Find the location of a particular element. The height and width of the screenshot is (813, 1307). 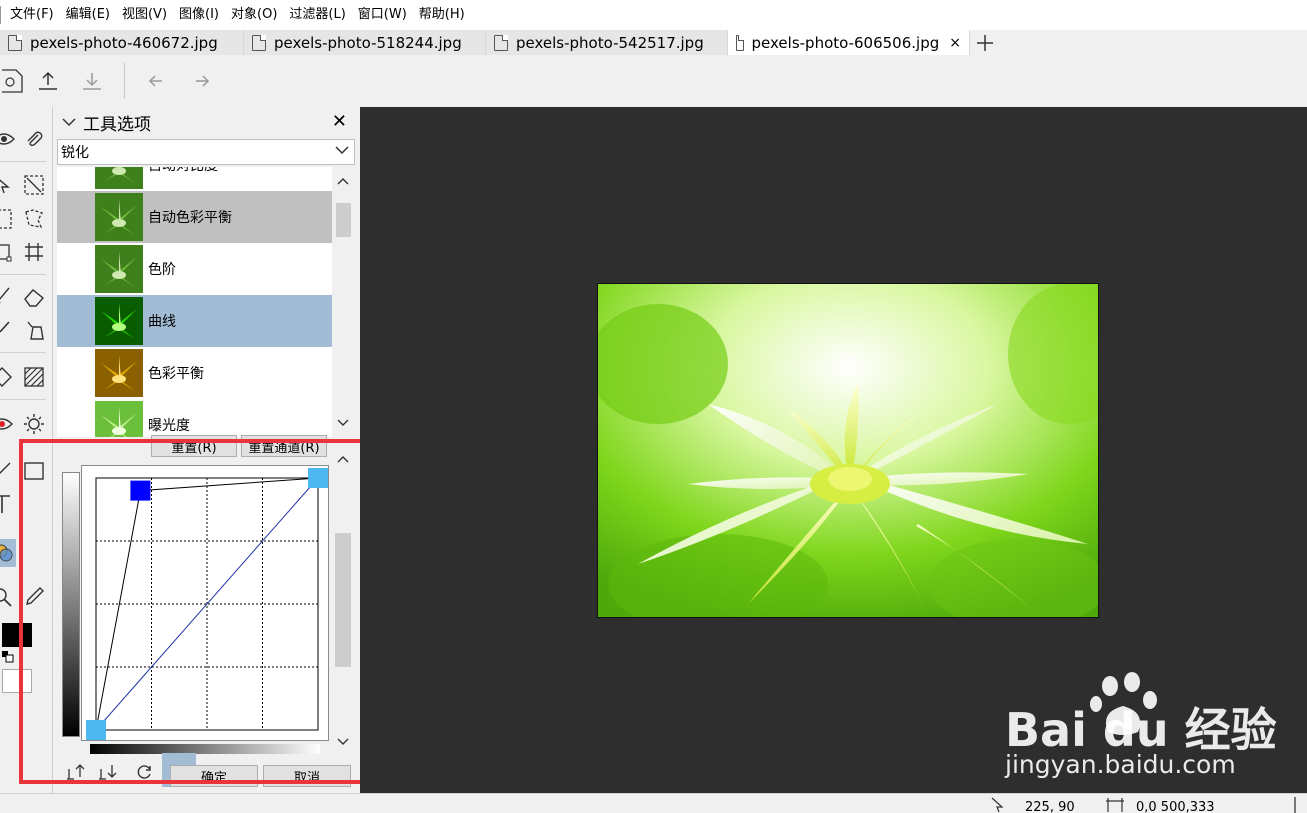

cancel-button: 取消 is located at coordinates (307, 776).